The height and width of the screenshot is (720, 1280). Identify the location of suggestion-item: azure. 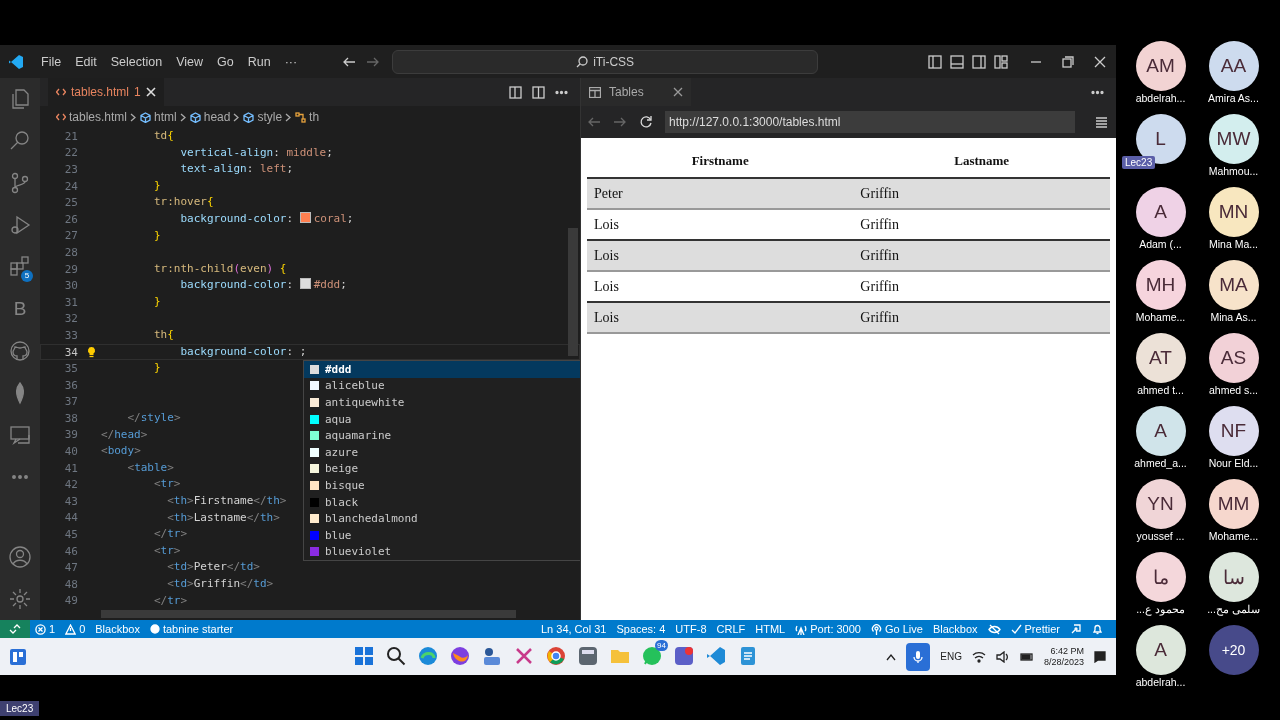
(442, 452).